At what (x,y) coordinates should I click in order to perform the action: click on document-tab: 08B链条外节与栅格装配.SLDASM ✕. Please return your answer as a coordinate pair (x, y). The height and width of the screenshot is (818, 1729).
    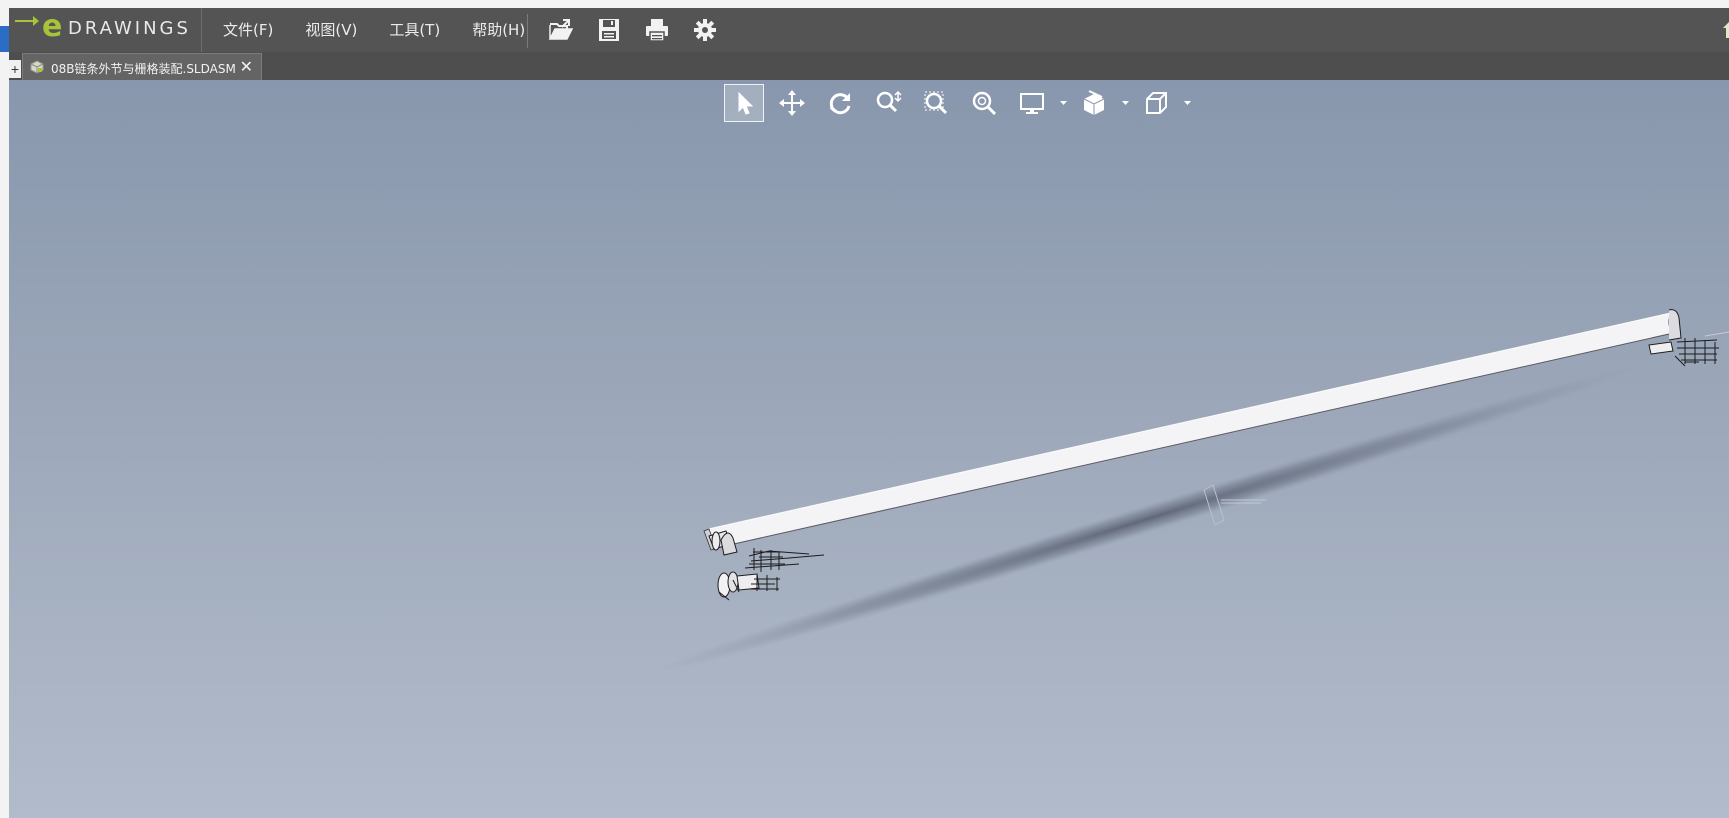
    Looking at the image, I should click on (142, 66).